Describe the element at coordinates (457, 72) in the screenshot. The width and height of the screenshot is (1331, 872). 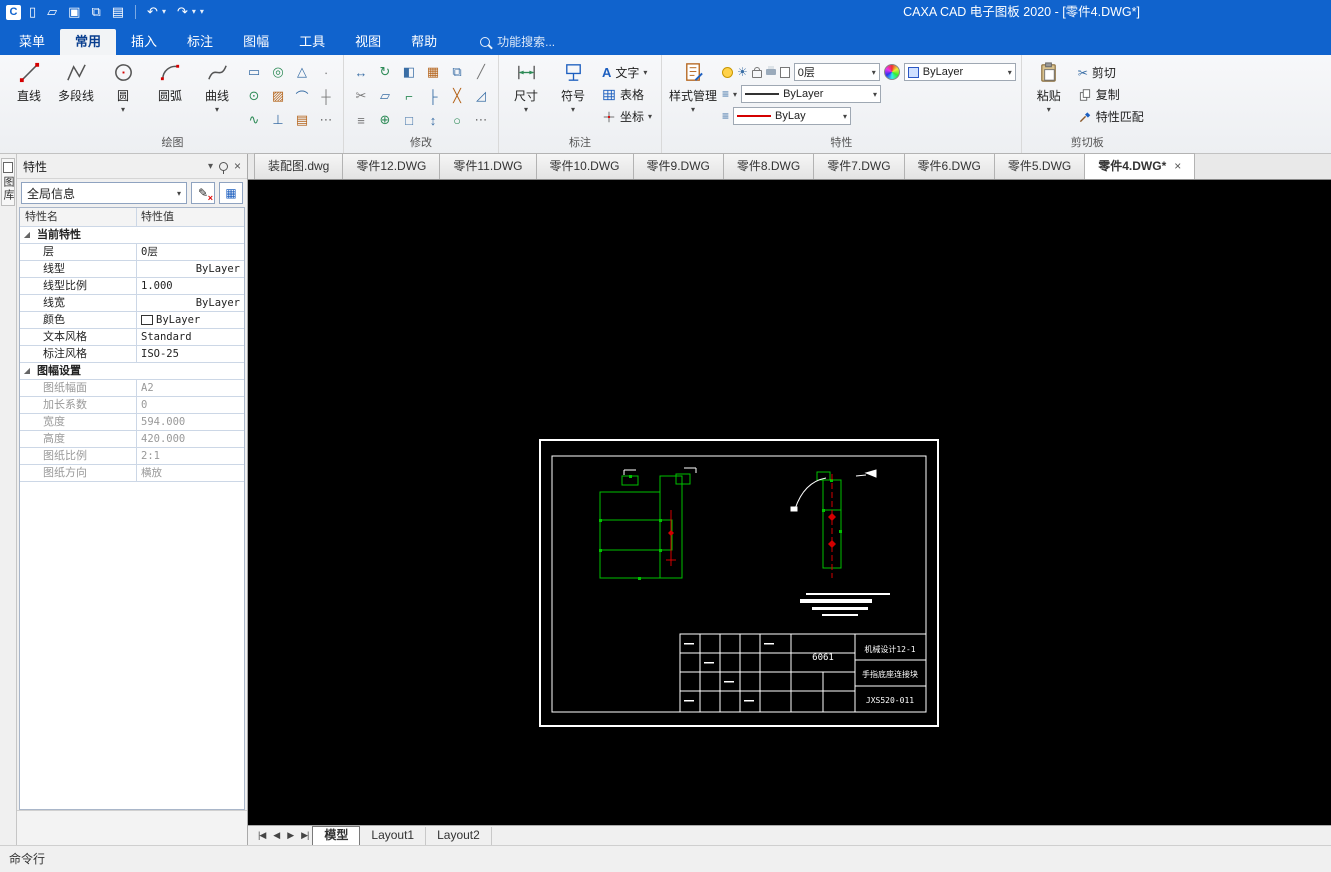
I see `copy-object-icon: ⧉` at that location.